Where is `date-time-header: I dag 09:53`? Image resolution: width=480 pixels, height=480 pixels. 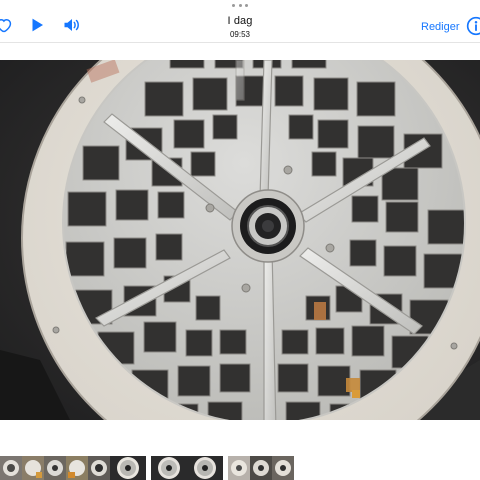
date-time-header: I dag 09:53 is located at coordinates (240, 27).